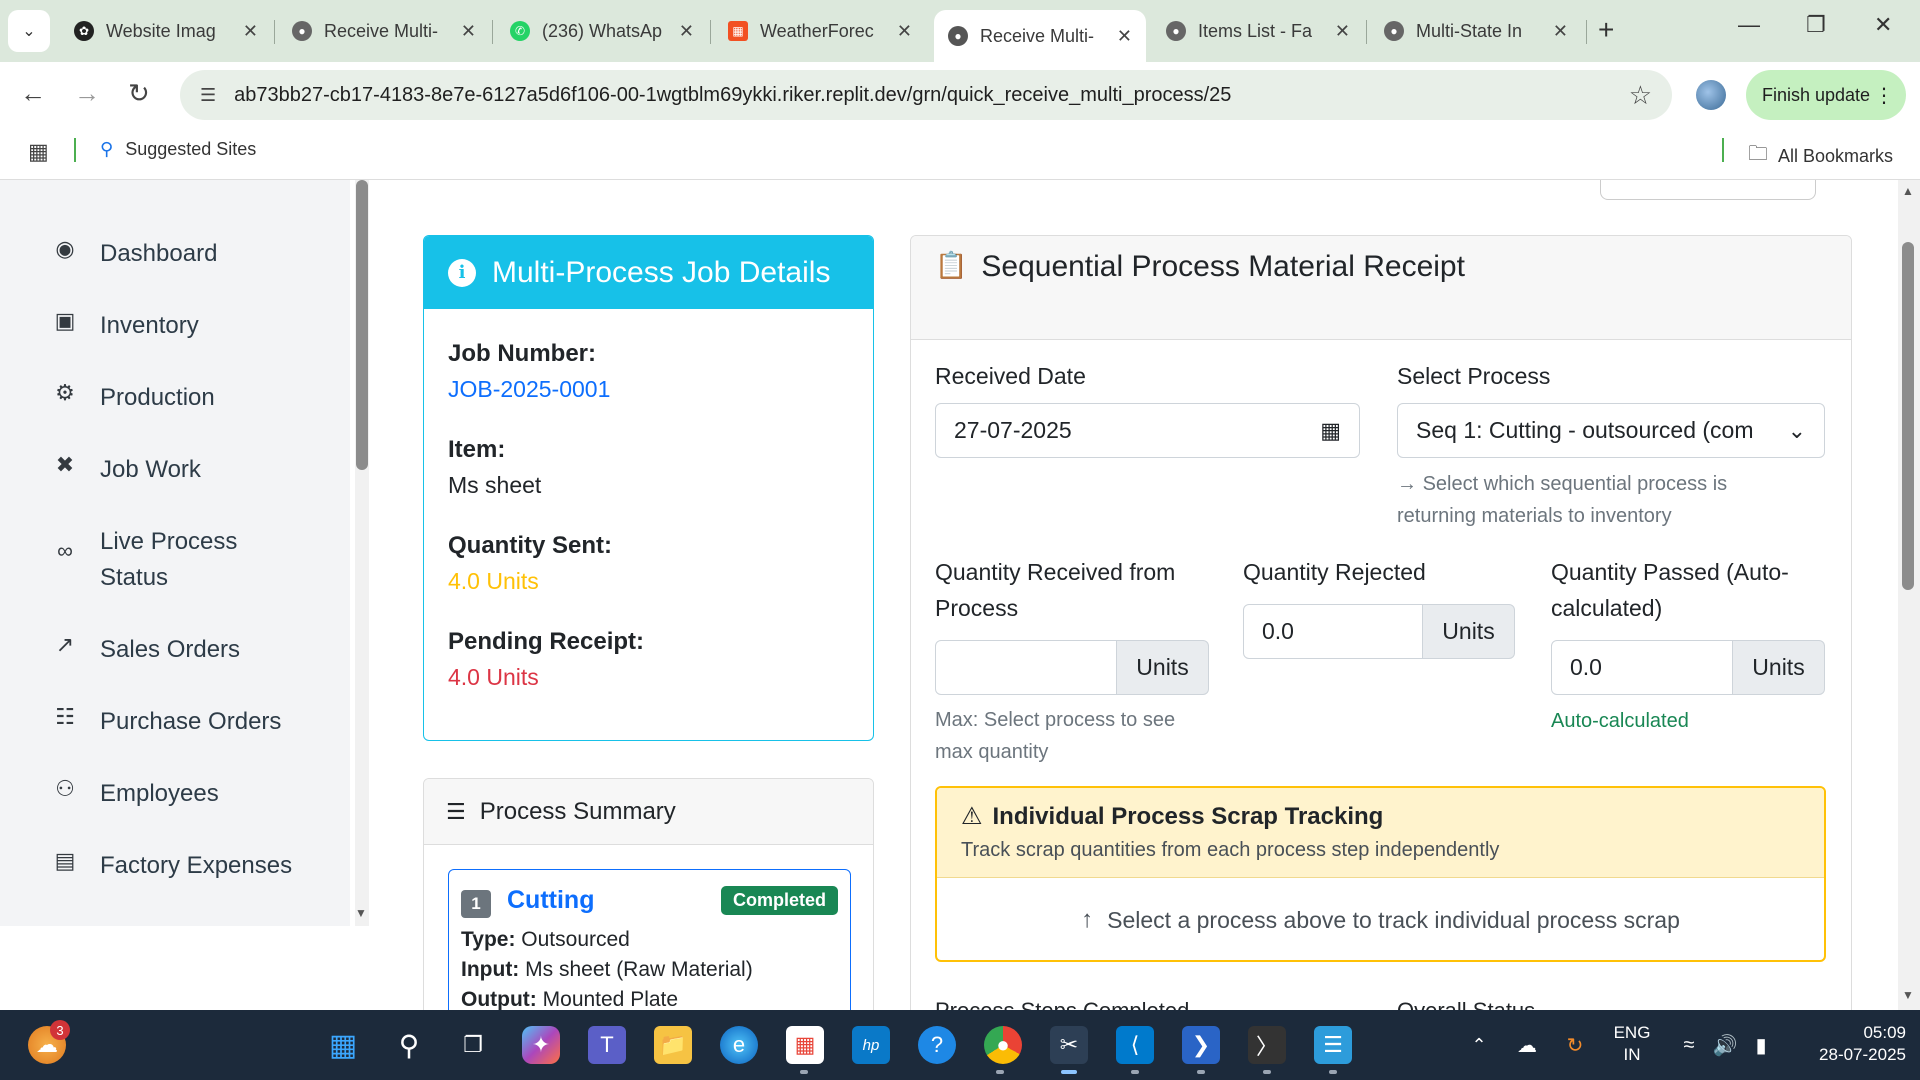  I want to click on sync-icon: ↻, so click(1575, 1045).